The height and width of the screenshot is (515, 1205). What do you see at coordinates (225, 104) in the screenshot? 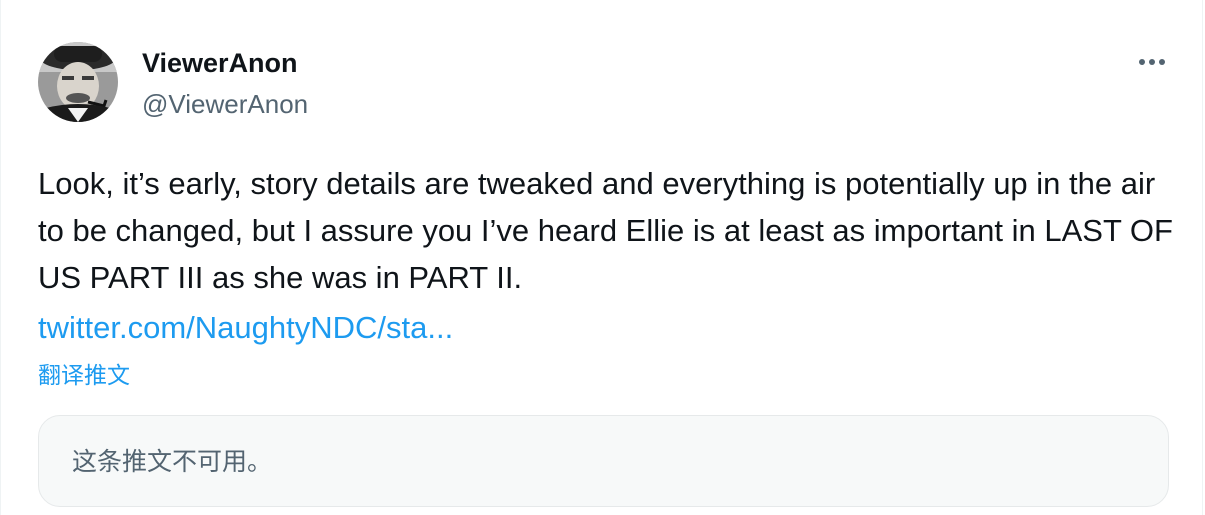
I see `author-handle: @ViewerAnon` at bounding box center [225, 104].